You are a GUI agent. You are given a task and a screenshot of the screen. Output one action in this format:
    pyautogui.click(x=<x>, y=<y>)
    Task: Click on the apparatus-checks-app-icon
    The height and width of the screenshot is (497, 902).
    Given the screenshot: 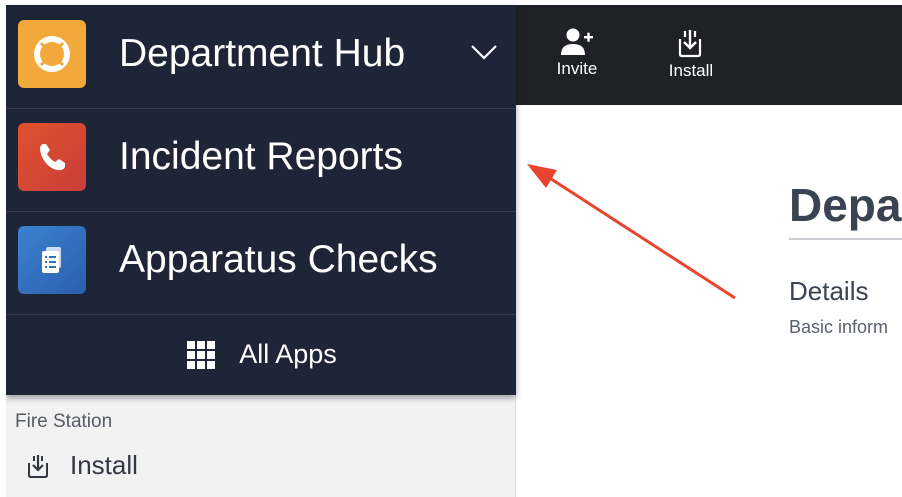 What is the action you would take?
    pyautogui.click(x=52, y=260)
    